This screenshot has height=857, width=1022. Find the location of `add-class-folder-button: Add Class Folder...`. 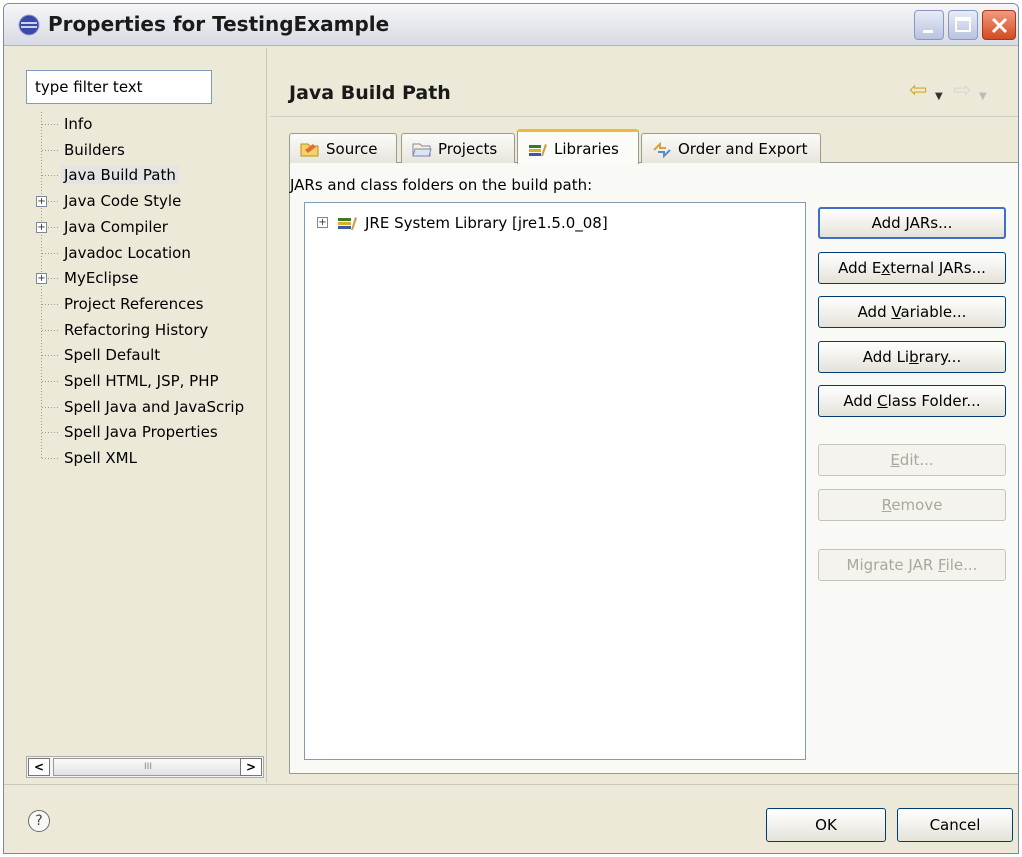

add-class-folder-button: Add Class Folder... is located at coordinates (912, 401).